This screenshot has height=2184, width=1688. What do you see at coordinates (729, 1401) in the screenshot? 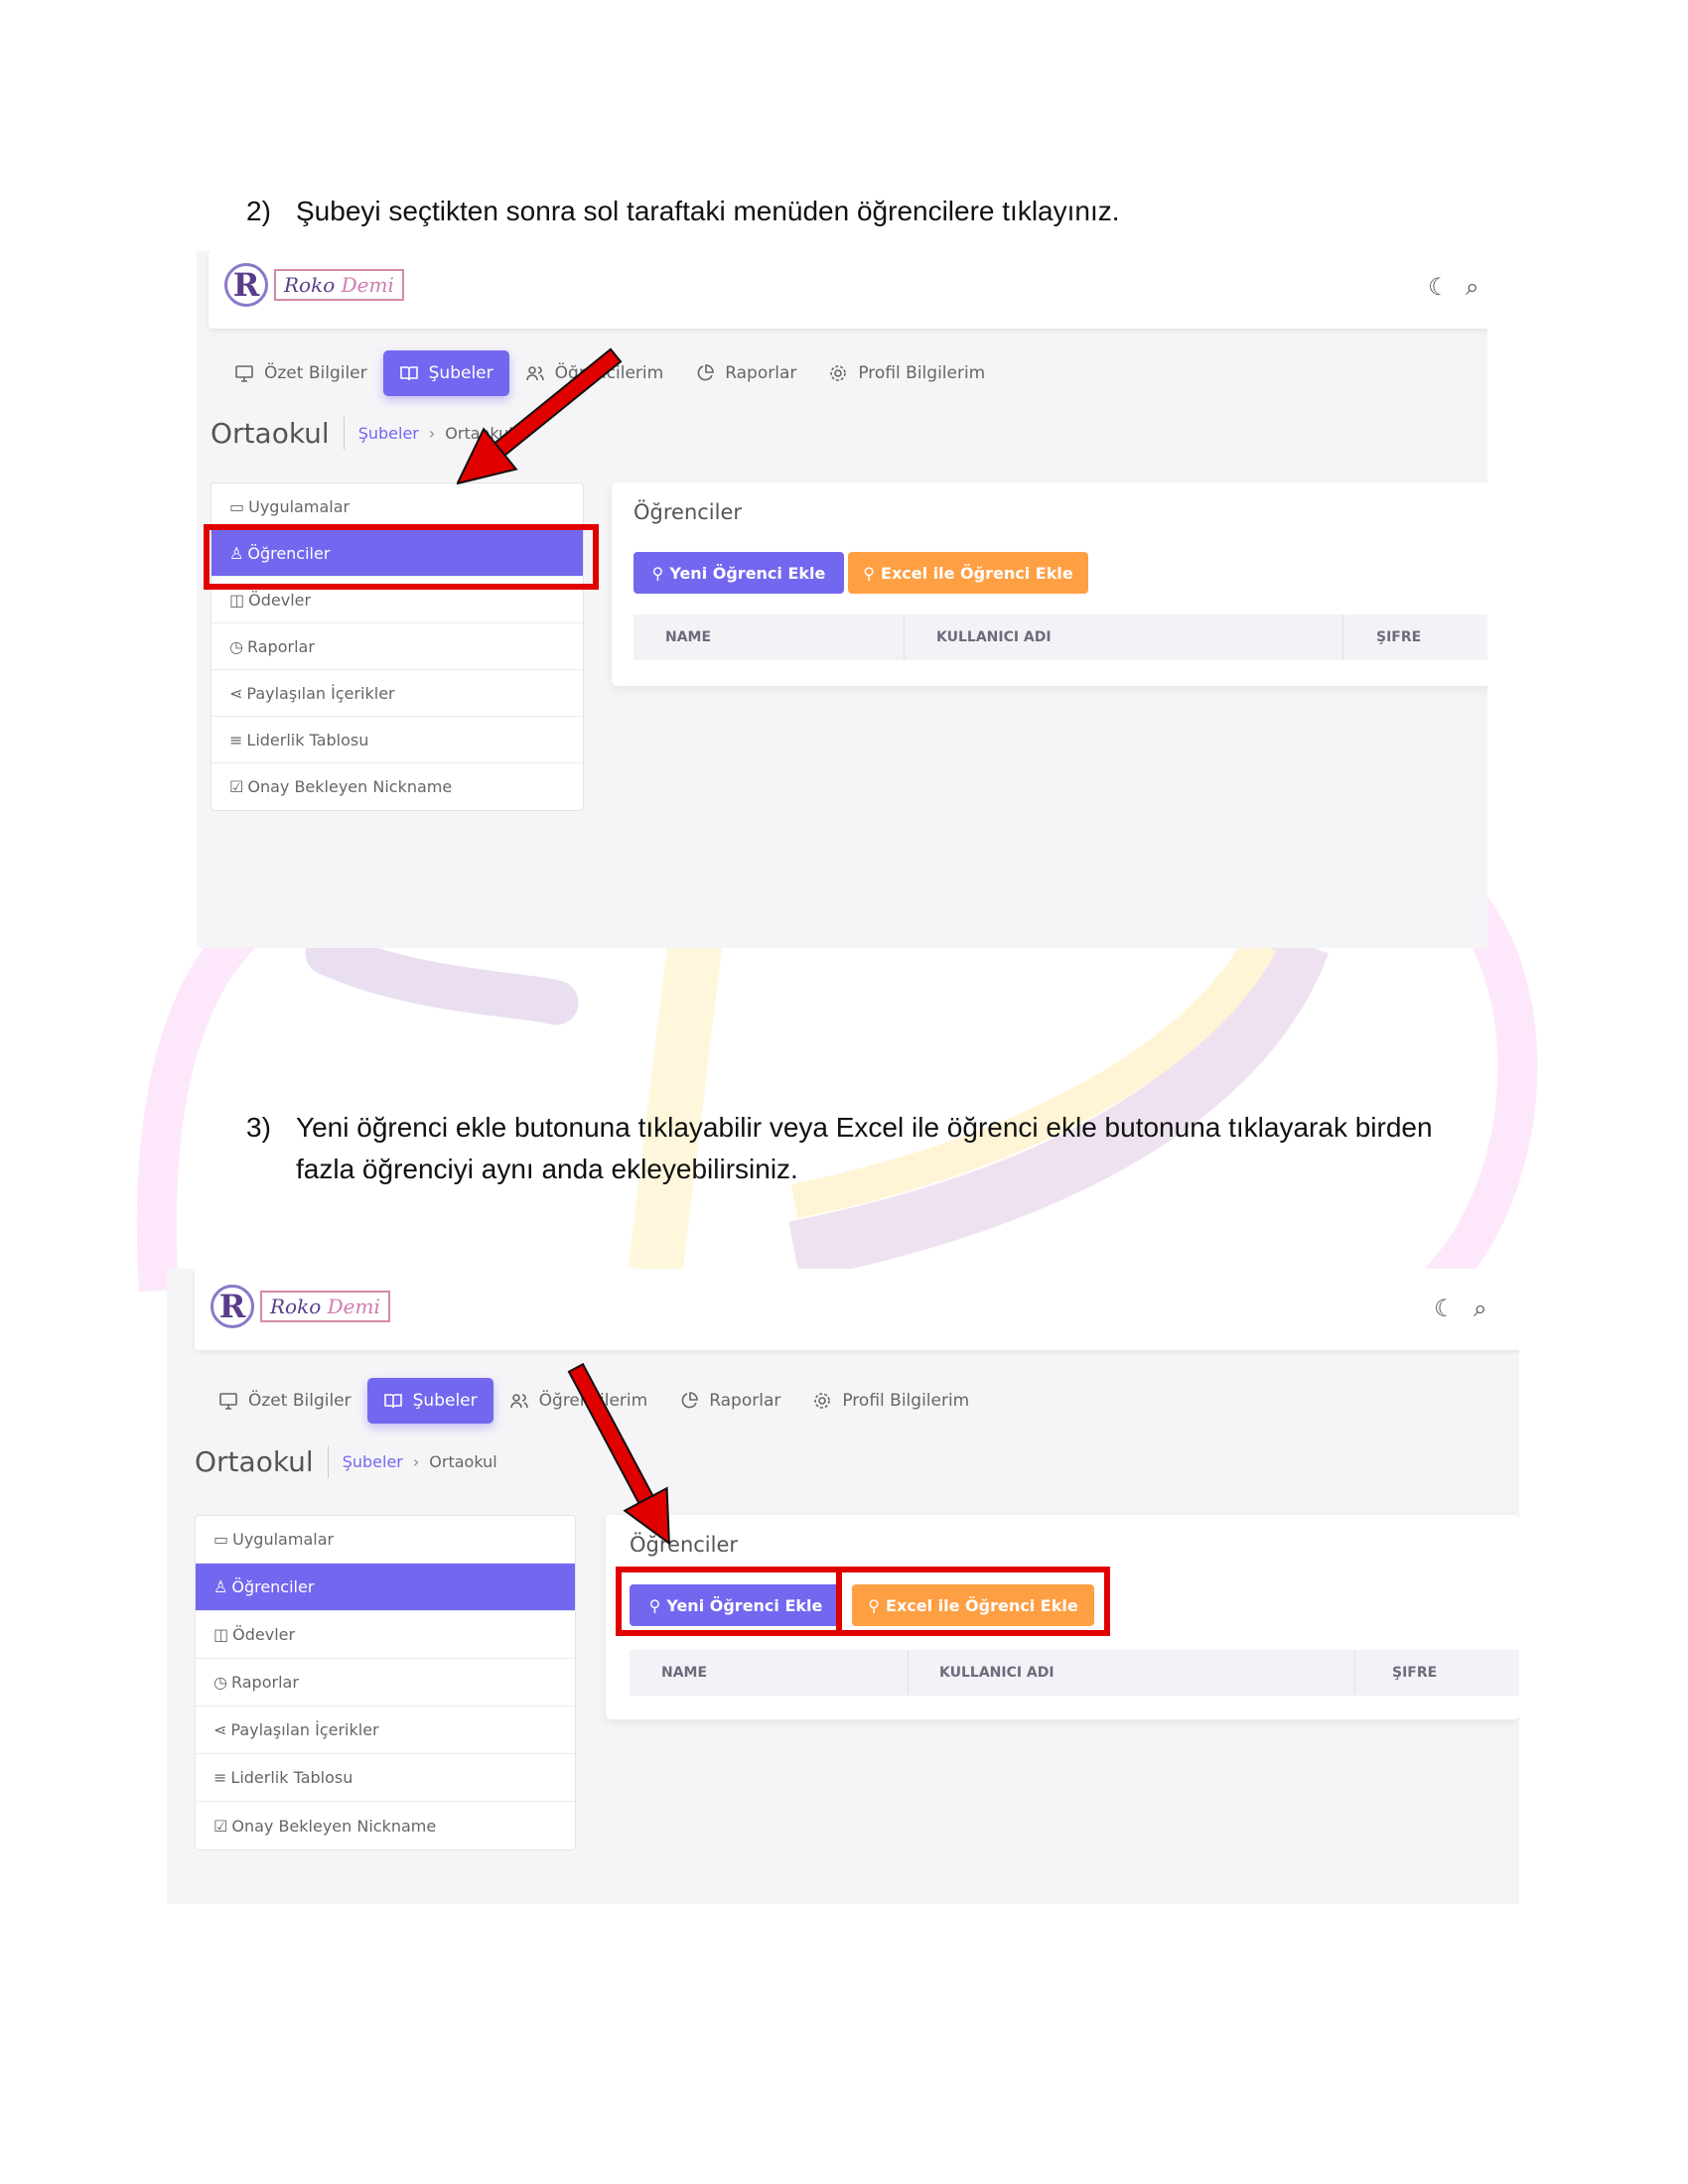
I see `nav-reports-2: Raporlar` at bounding box center [729, 1401].